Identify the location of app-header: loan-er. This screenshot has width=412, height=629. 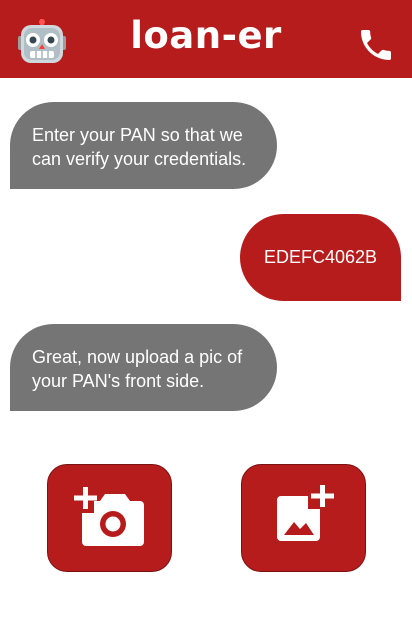
(206, 39).